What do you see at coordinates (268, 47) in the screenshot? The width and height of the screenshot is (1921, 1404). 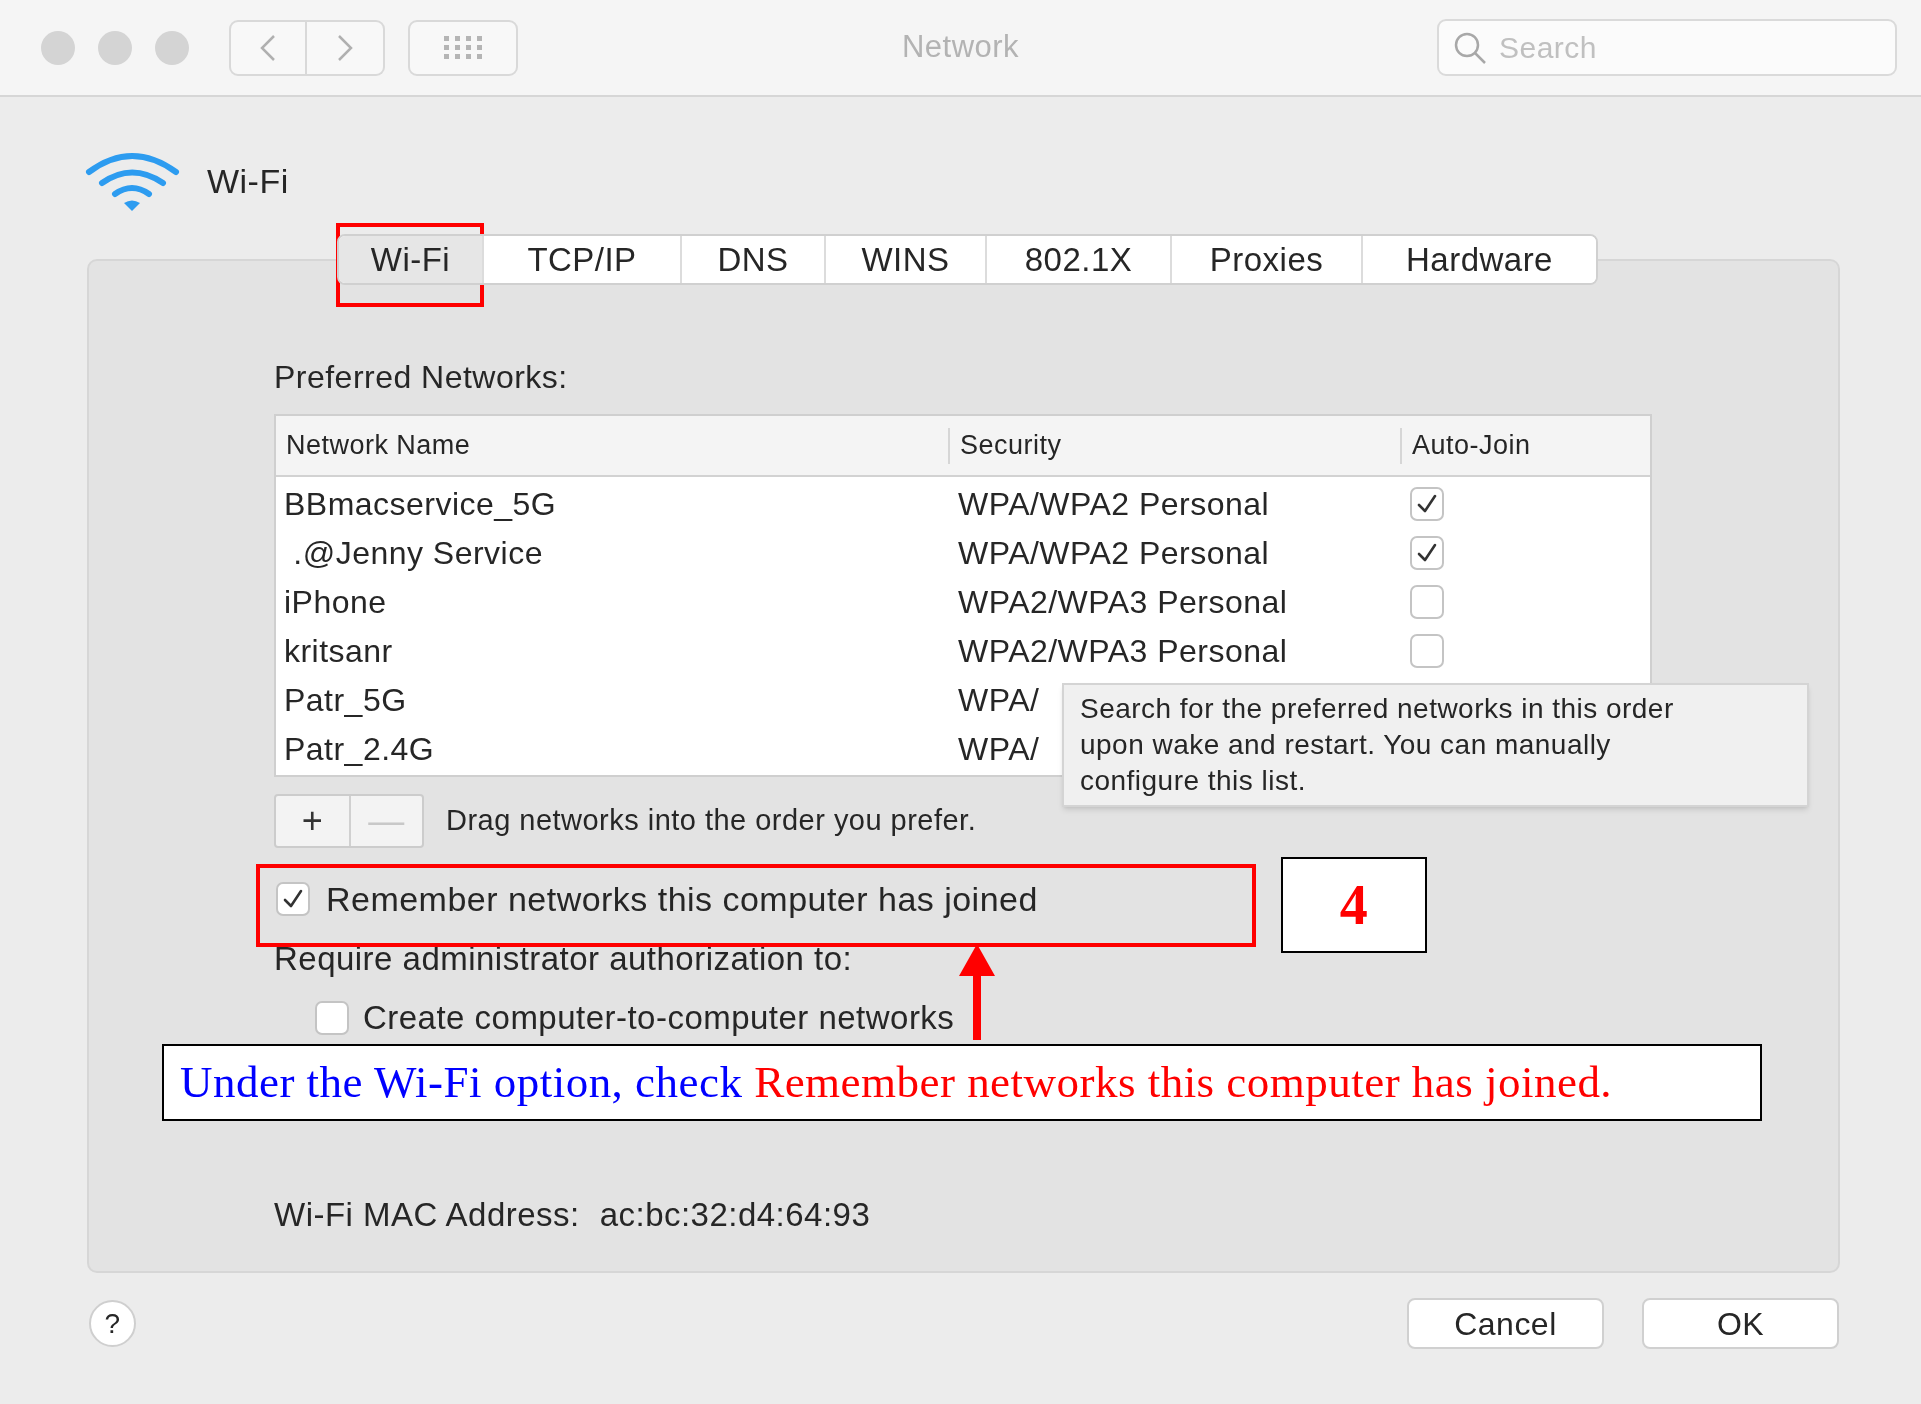 I see `back-button` at bounding box center [268, 47].